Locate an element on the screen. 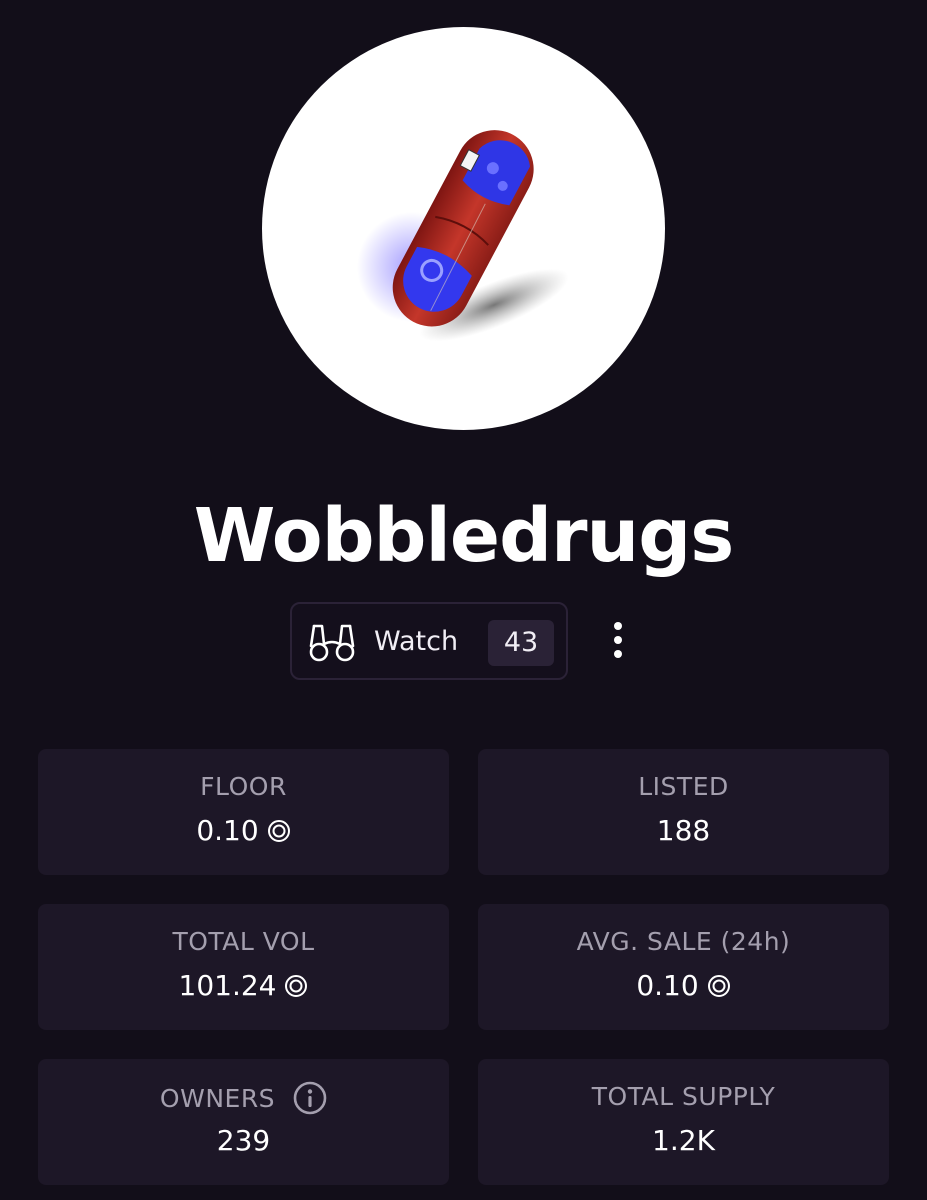 The height and width of the screenshot is (1200, 927). stat-card-avg-sale: AVG. SALE (24h) 0.10 is located at coordinates (683, 967).